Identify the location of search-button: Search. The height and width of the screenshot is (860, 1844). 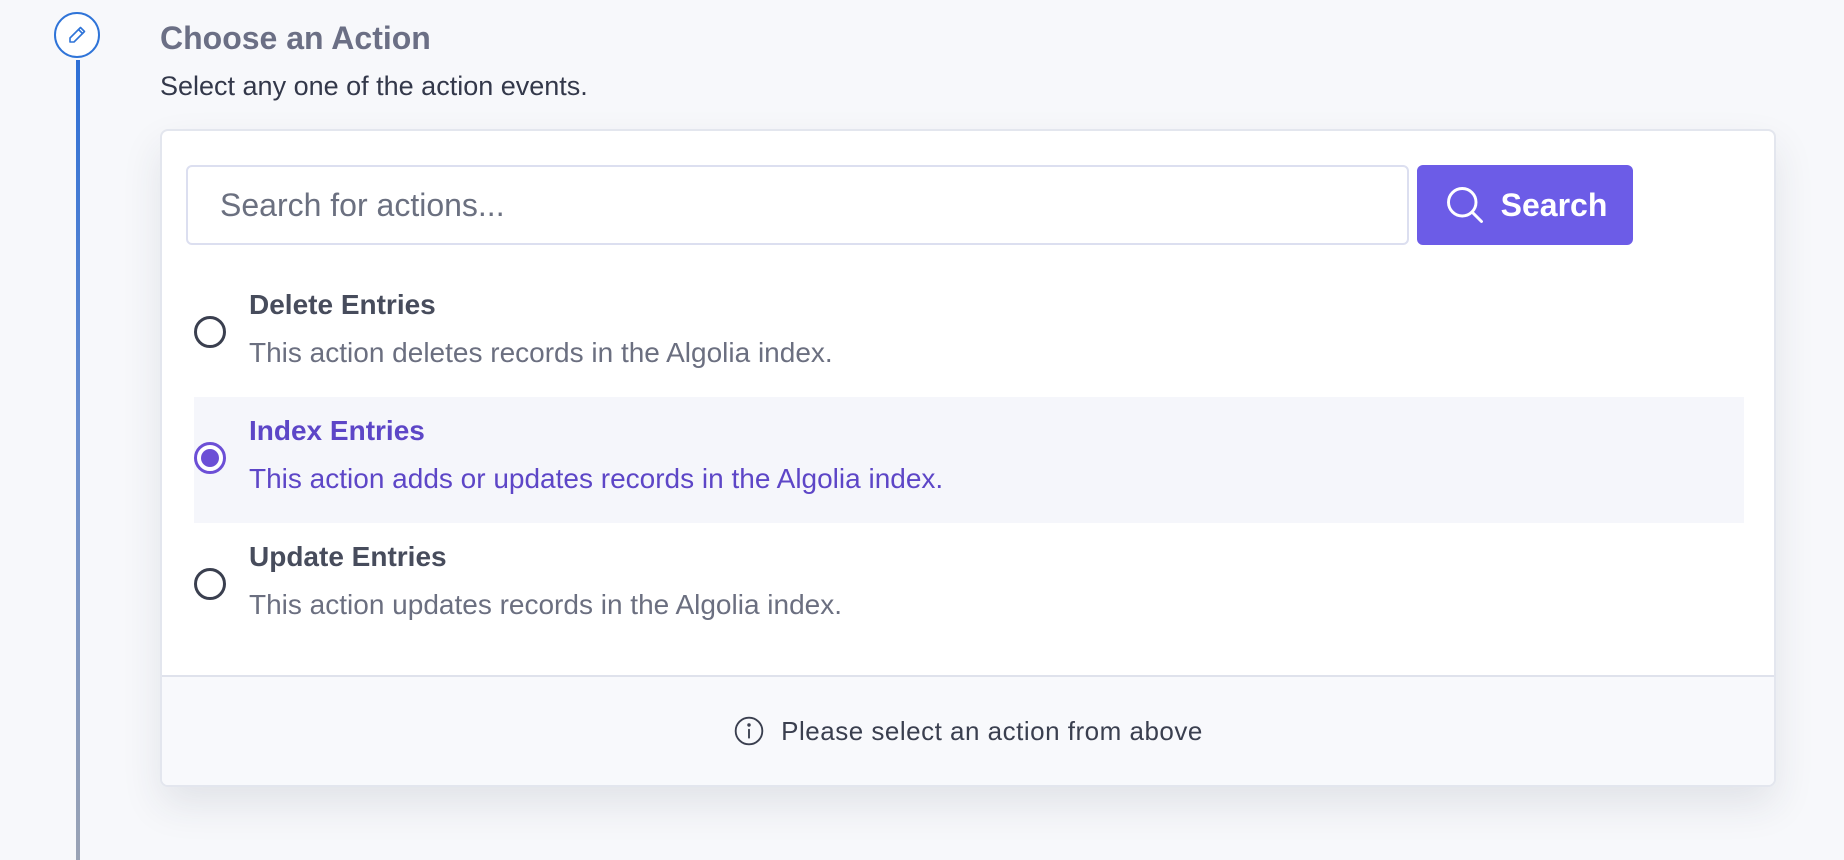
(1525, 205).